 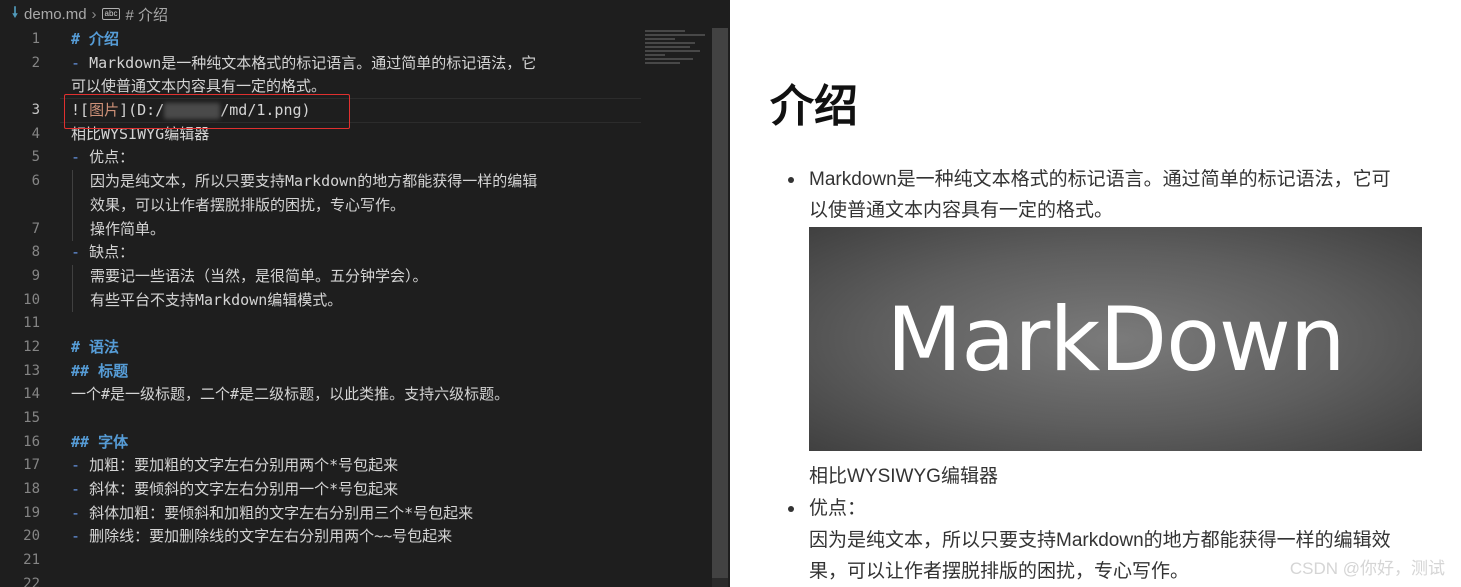 I want to click on line-text: - 斜体加粗：要倾斜和加粗的文字左右分别用三个*号包起来, so click(x=272, y=514).